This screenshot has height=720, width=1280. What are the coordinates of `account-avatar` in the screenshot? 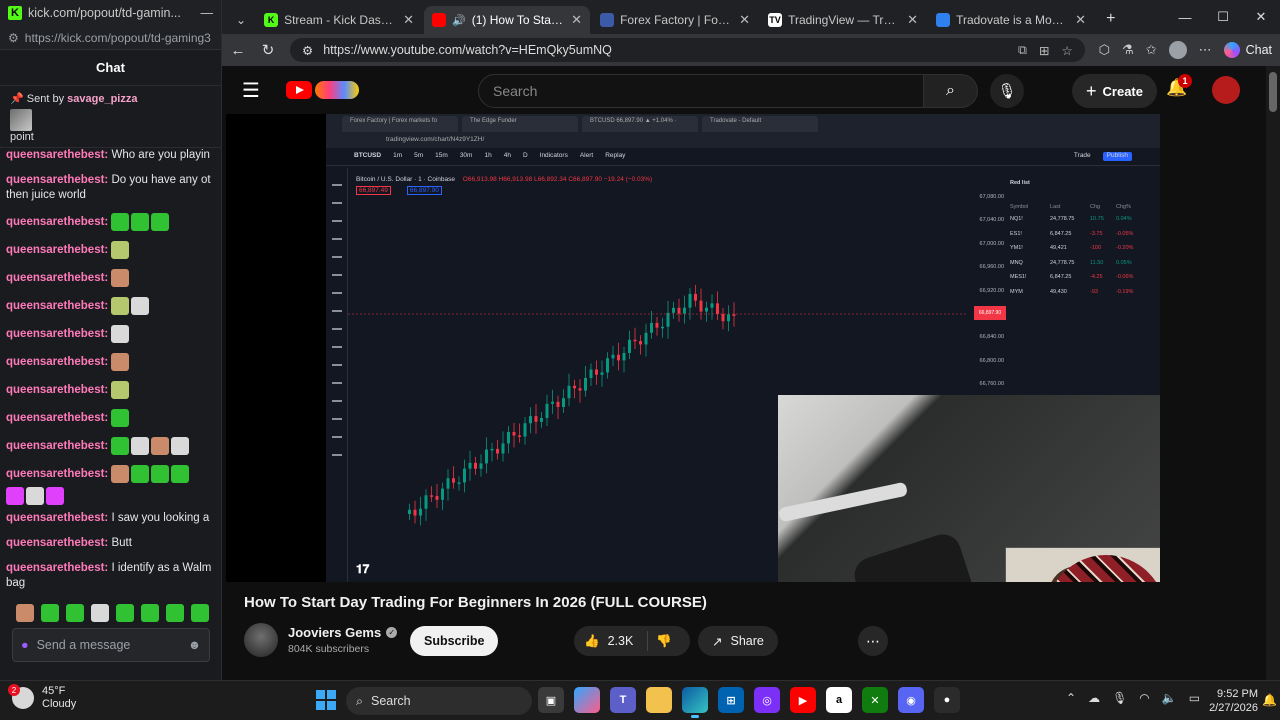 It's located at (1226, 90).